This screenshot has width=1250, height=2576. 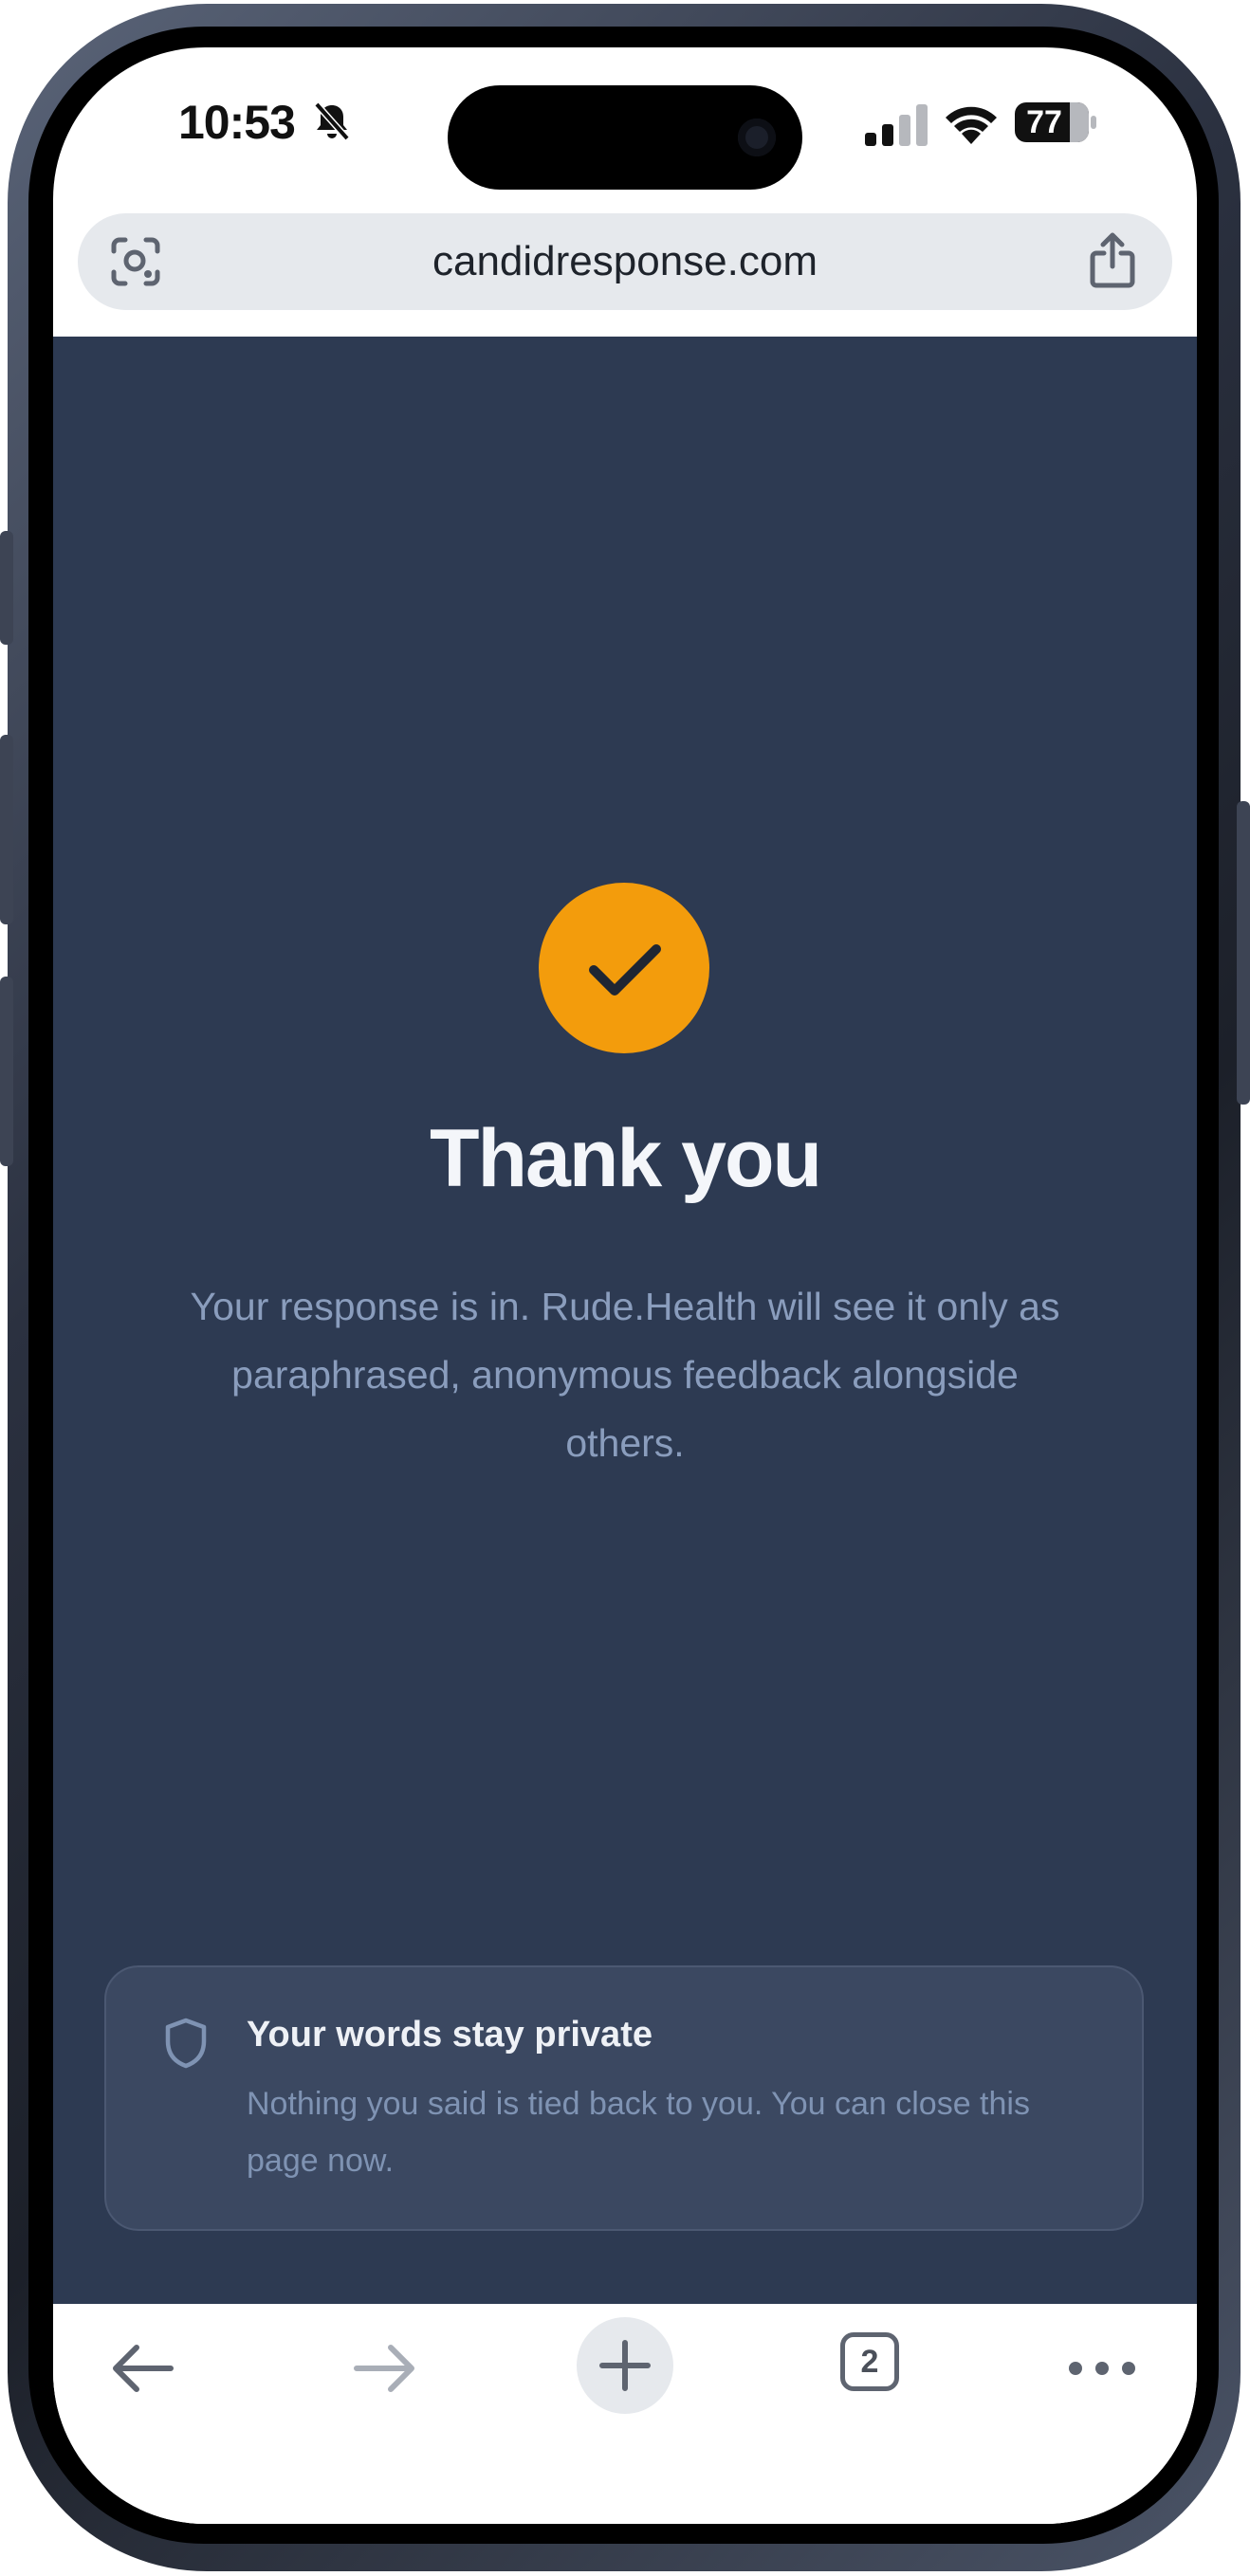 I want to click on arrow-left-icon, so click(x=143, y=2368).